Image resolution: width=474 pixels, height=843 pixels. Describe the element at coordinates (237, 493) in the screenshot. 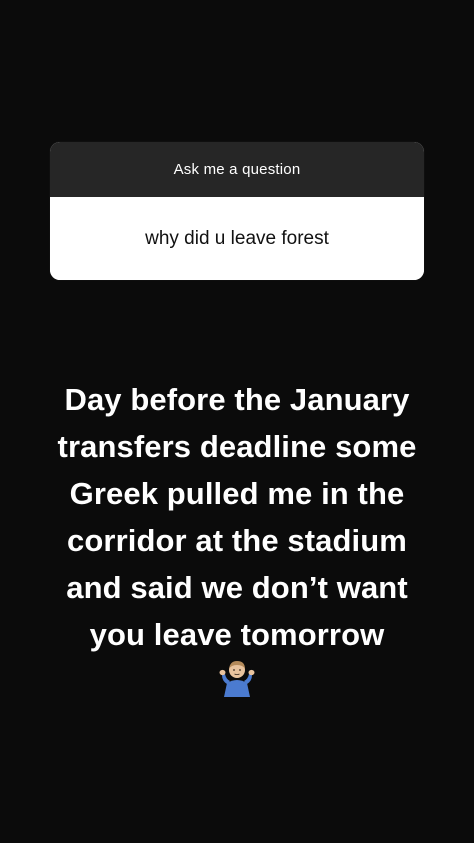

I see `answer-line: Greek pulled me in the` at that location.